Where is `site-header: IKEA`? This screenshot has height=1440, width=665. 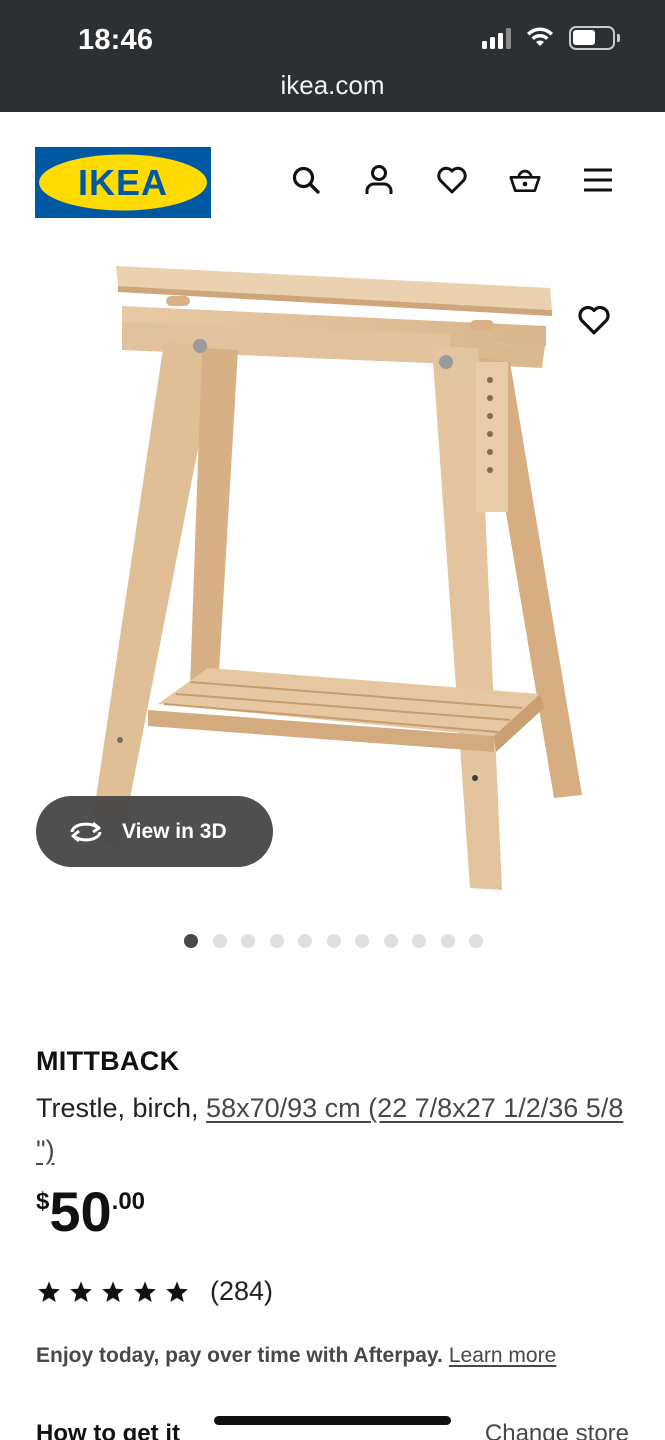
site-header: IKEA is located at coordinates (332, 177).